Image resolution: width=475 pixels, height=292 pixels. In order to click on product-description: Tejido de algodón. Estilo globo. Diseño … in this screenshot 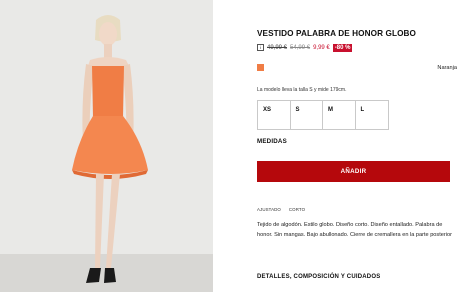, I will do `click(354, 230)`.